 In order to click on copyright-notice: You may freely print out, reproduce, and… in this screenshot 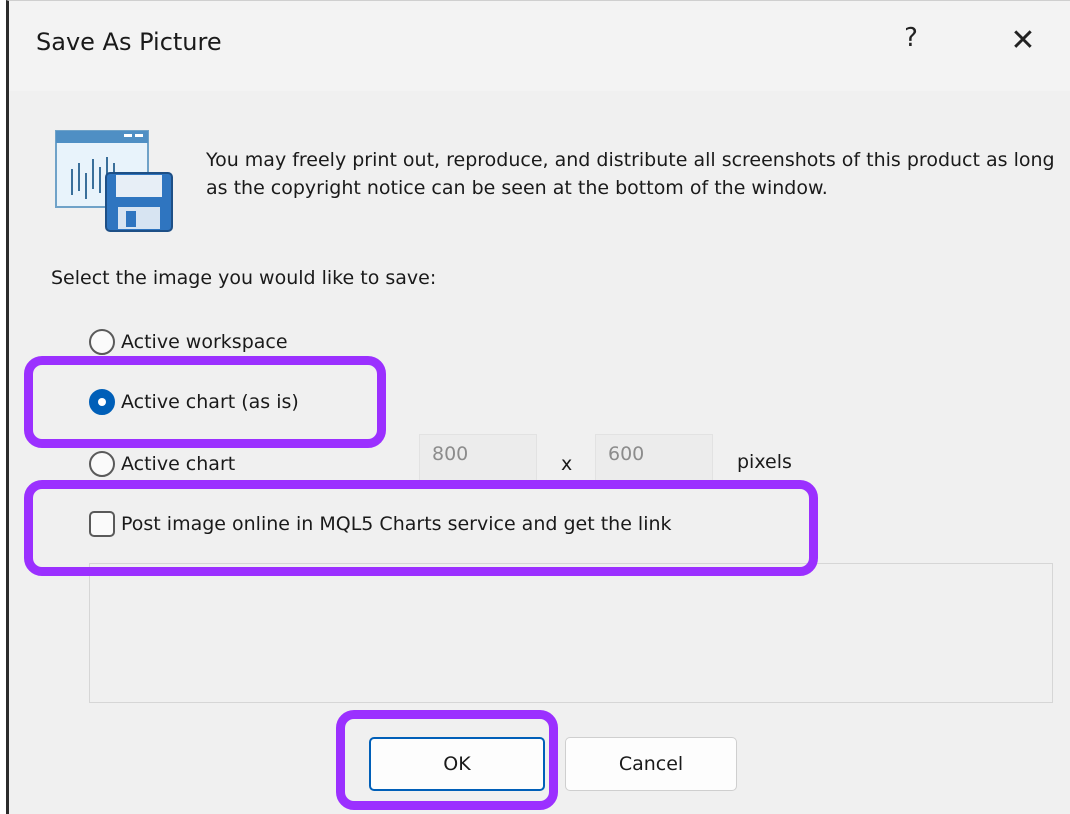, I will do `click(630, 174)`.